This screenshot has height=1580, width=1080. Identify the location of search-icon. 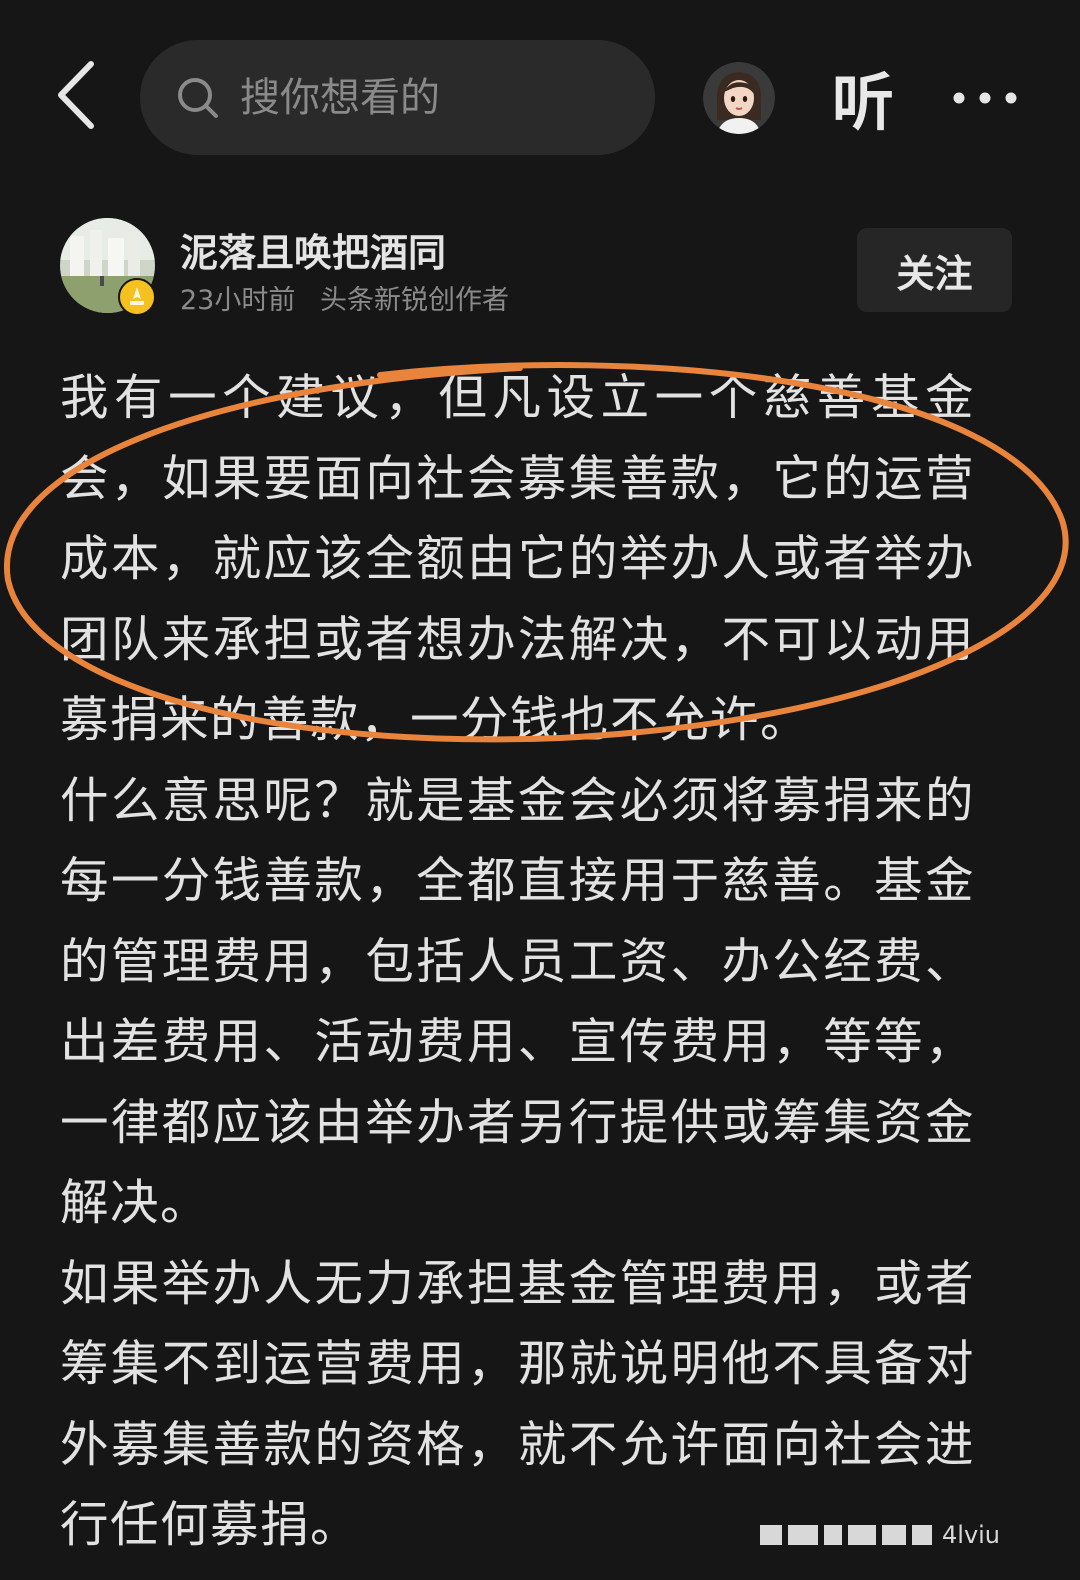
(198, 98).